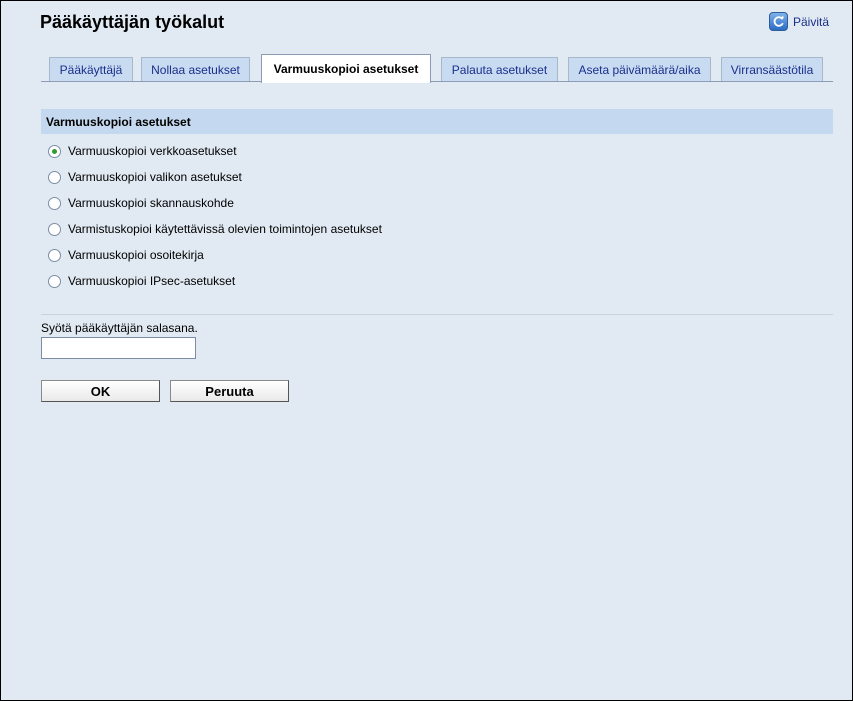  I want to click on tab-set-date-time: Aseta päivämäärä/aika, so click(639, 69).